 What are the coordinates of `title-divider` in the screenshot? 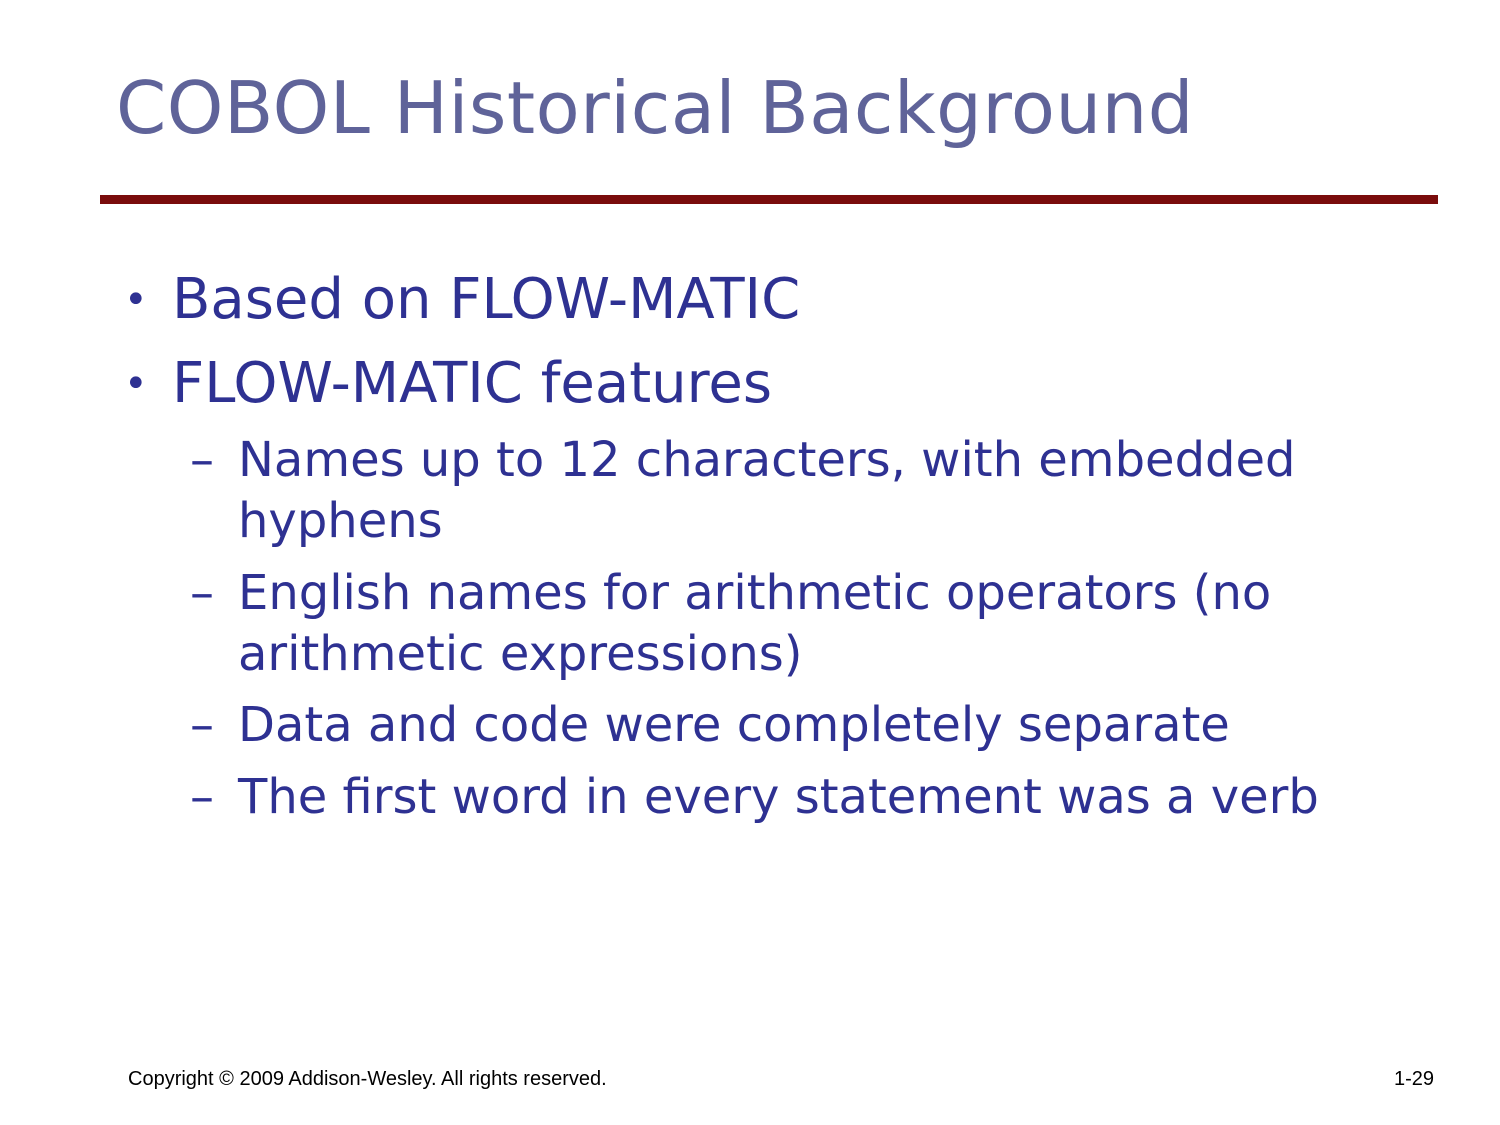 It's located at (769, 199).